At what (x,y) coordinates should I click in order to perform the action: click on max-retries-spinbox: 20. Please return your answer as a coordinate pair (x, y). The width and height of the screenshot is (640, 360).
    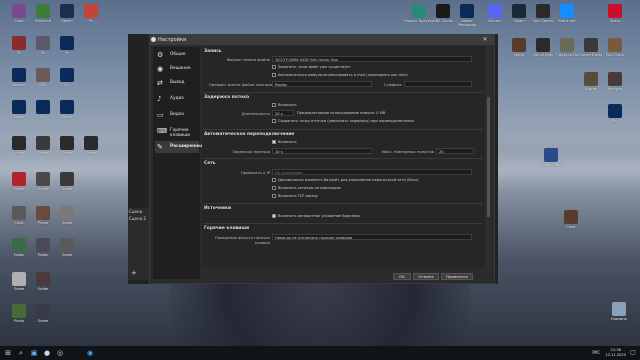
    Looking at the image, I should click on (455, 151).